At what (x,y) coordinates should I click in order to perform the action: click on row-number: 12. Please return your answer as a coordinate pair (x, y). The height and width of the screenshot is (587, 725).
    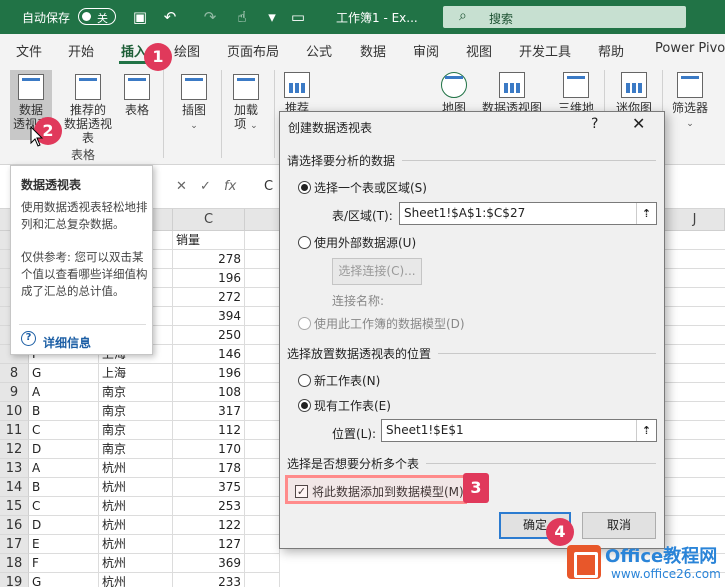
    Looking at the image, I should click on (14, 449).